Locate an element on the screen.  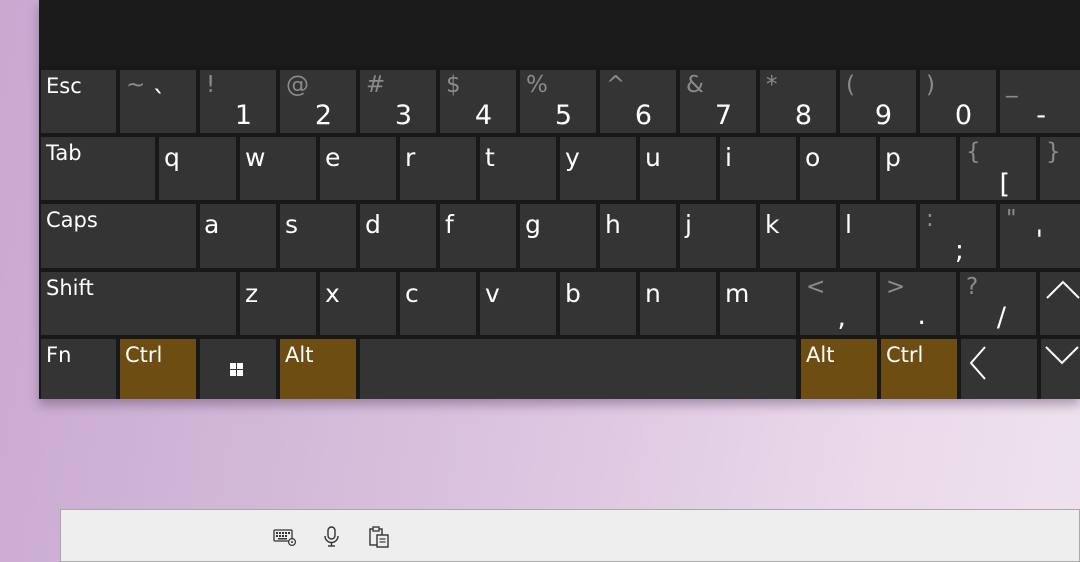
key-shift: Shift is located at coordinates (138, 303).